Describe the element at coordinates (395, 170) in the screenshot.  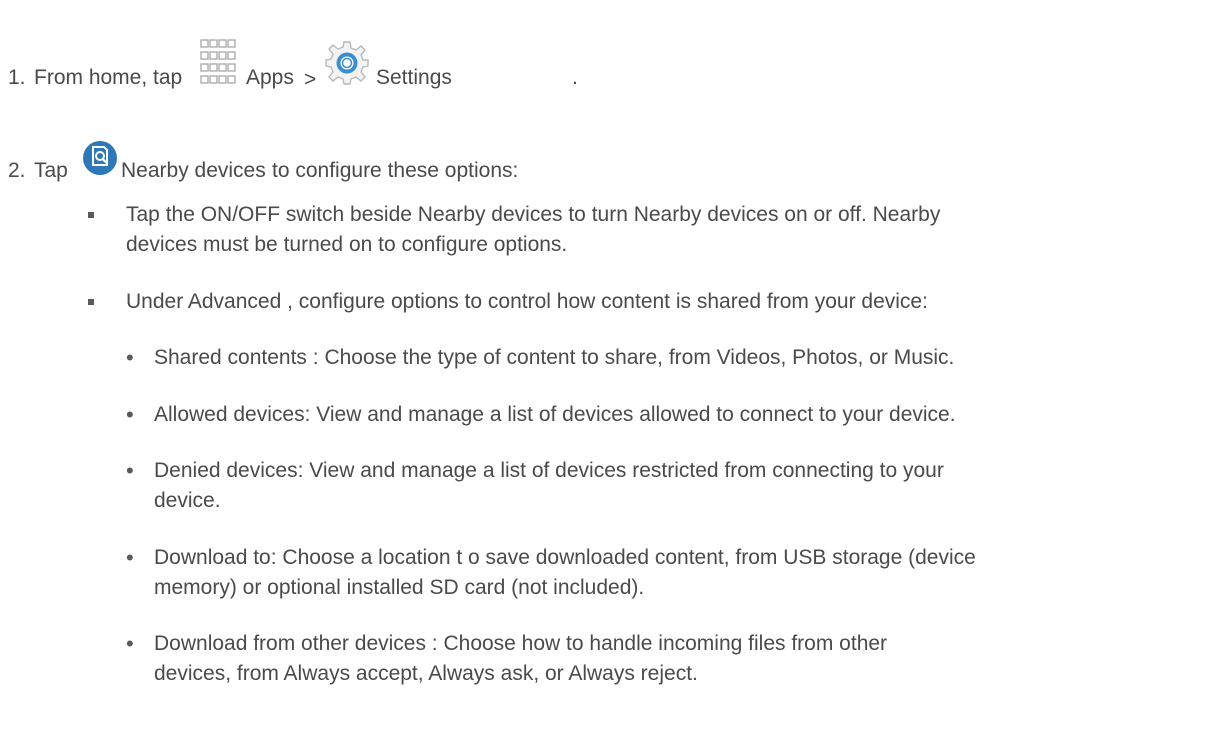
I see `step-2-rest: to configure these options:` at that location.